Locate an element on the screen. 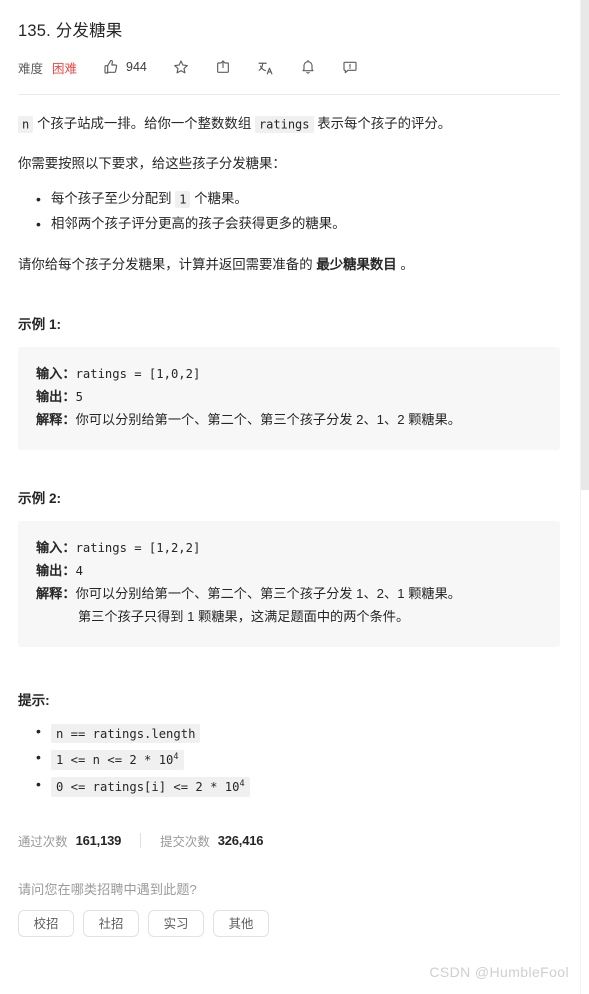 The height and width of the screenshot is (994, 589). thumbs-up-icon is located at coordinates (111, 67).